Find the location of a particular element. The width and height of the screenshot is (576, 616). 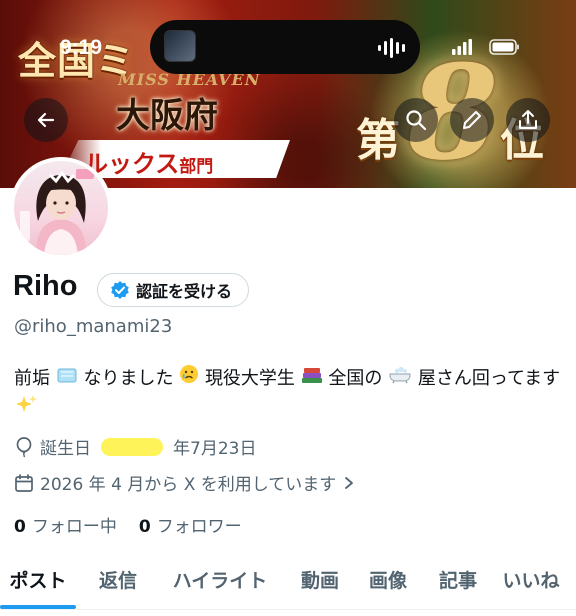

avatar-photo is located at coordinates (61, 208).